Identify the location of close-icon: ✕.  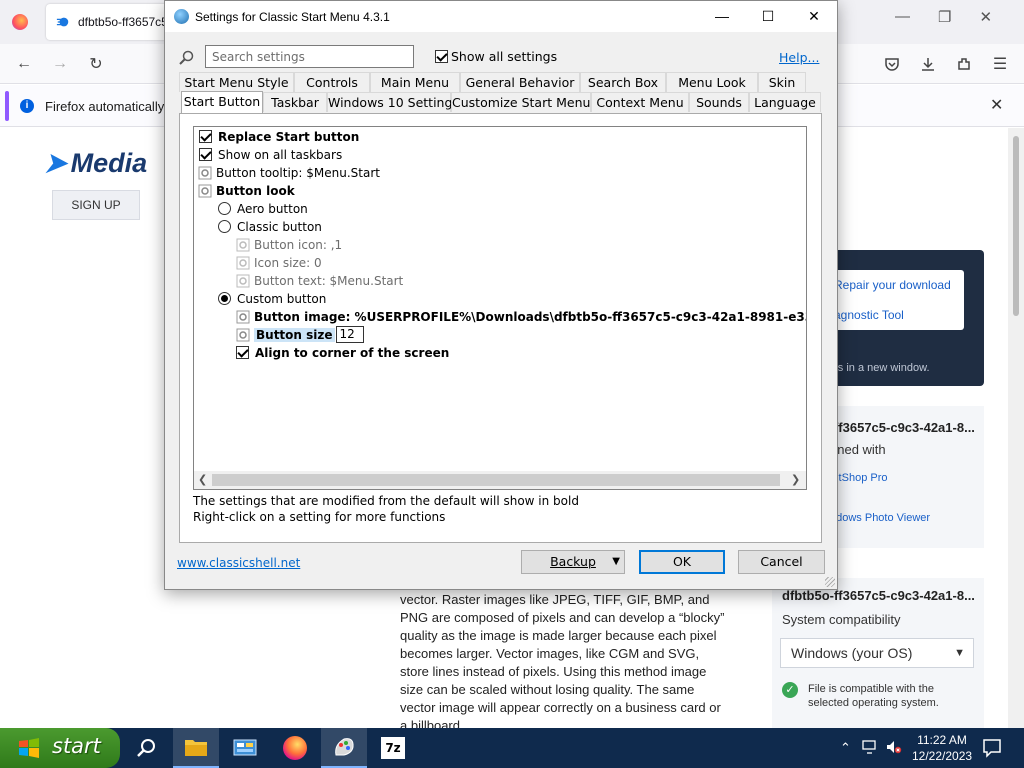
(985, 17).